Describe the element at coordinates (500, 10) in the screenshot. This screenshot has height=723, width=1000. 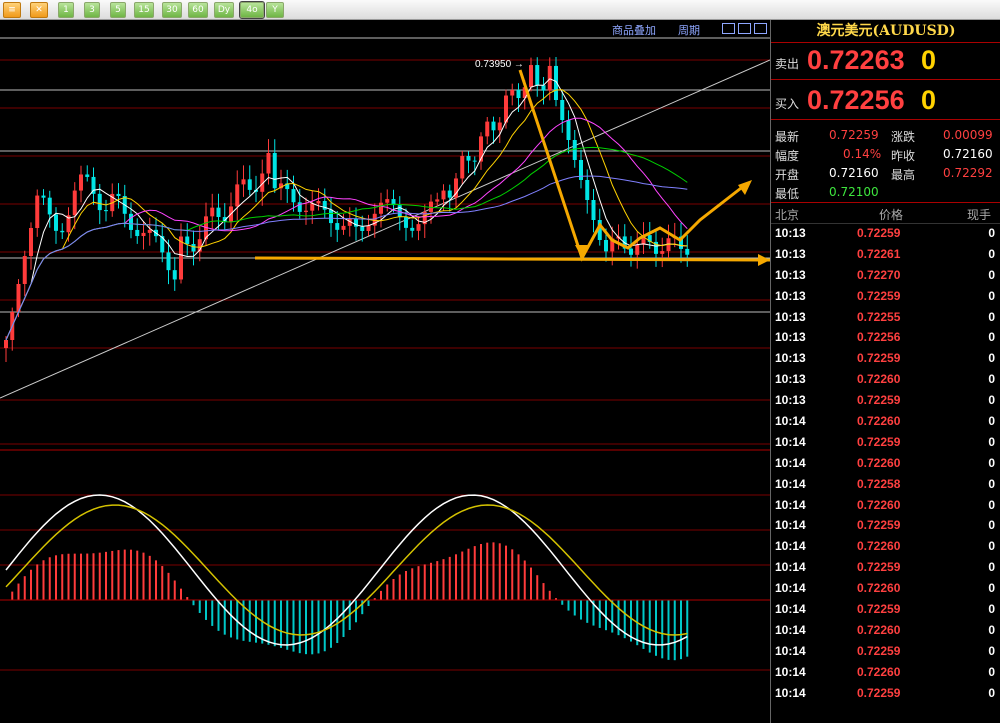
I see `toolbar: ≡ ✕ 1 3 5 15 30 60 Dy 4o Y` at that location.